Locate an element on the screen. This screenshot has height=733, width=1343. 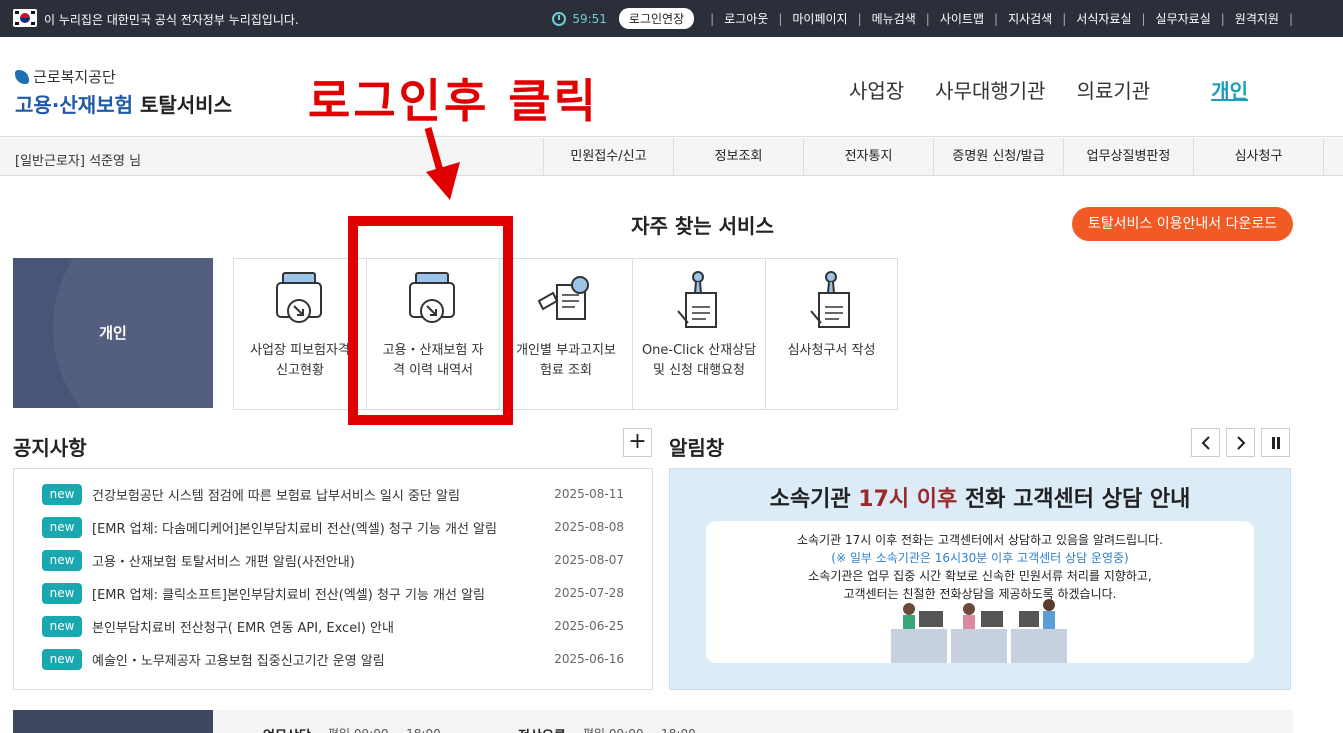
call-center-illustration-icon is located at coordinates (979, 631).